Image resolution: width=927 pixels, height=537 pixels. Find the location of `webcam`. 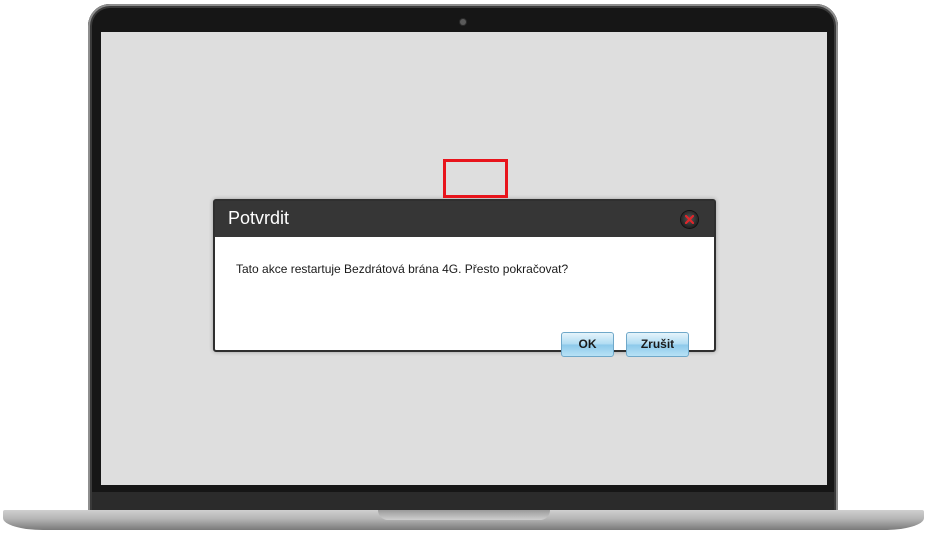

webcam is located at coordinates (463, 22).